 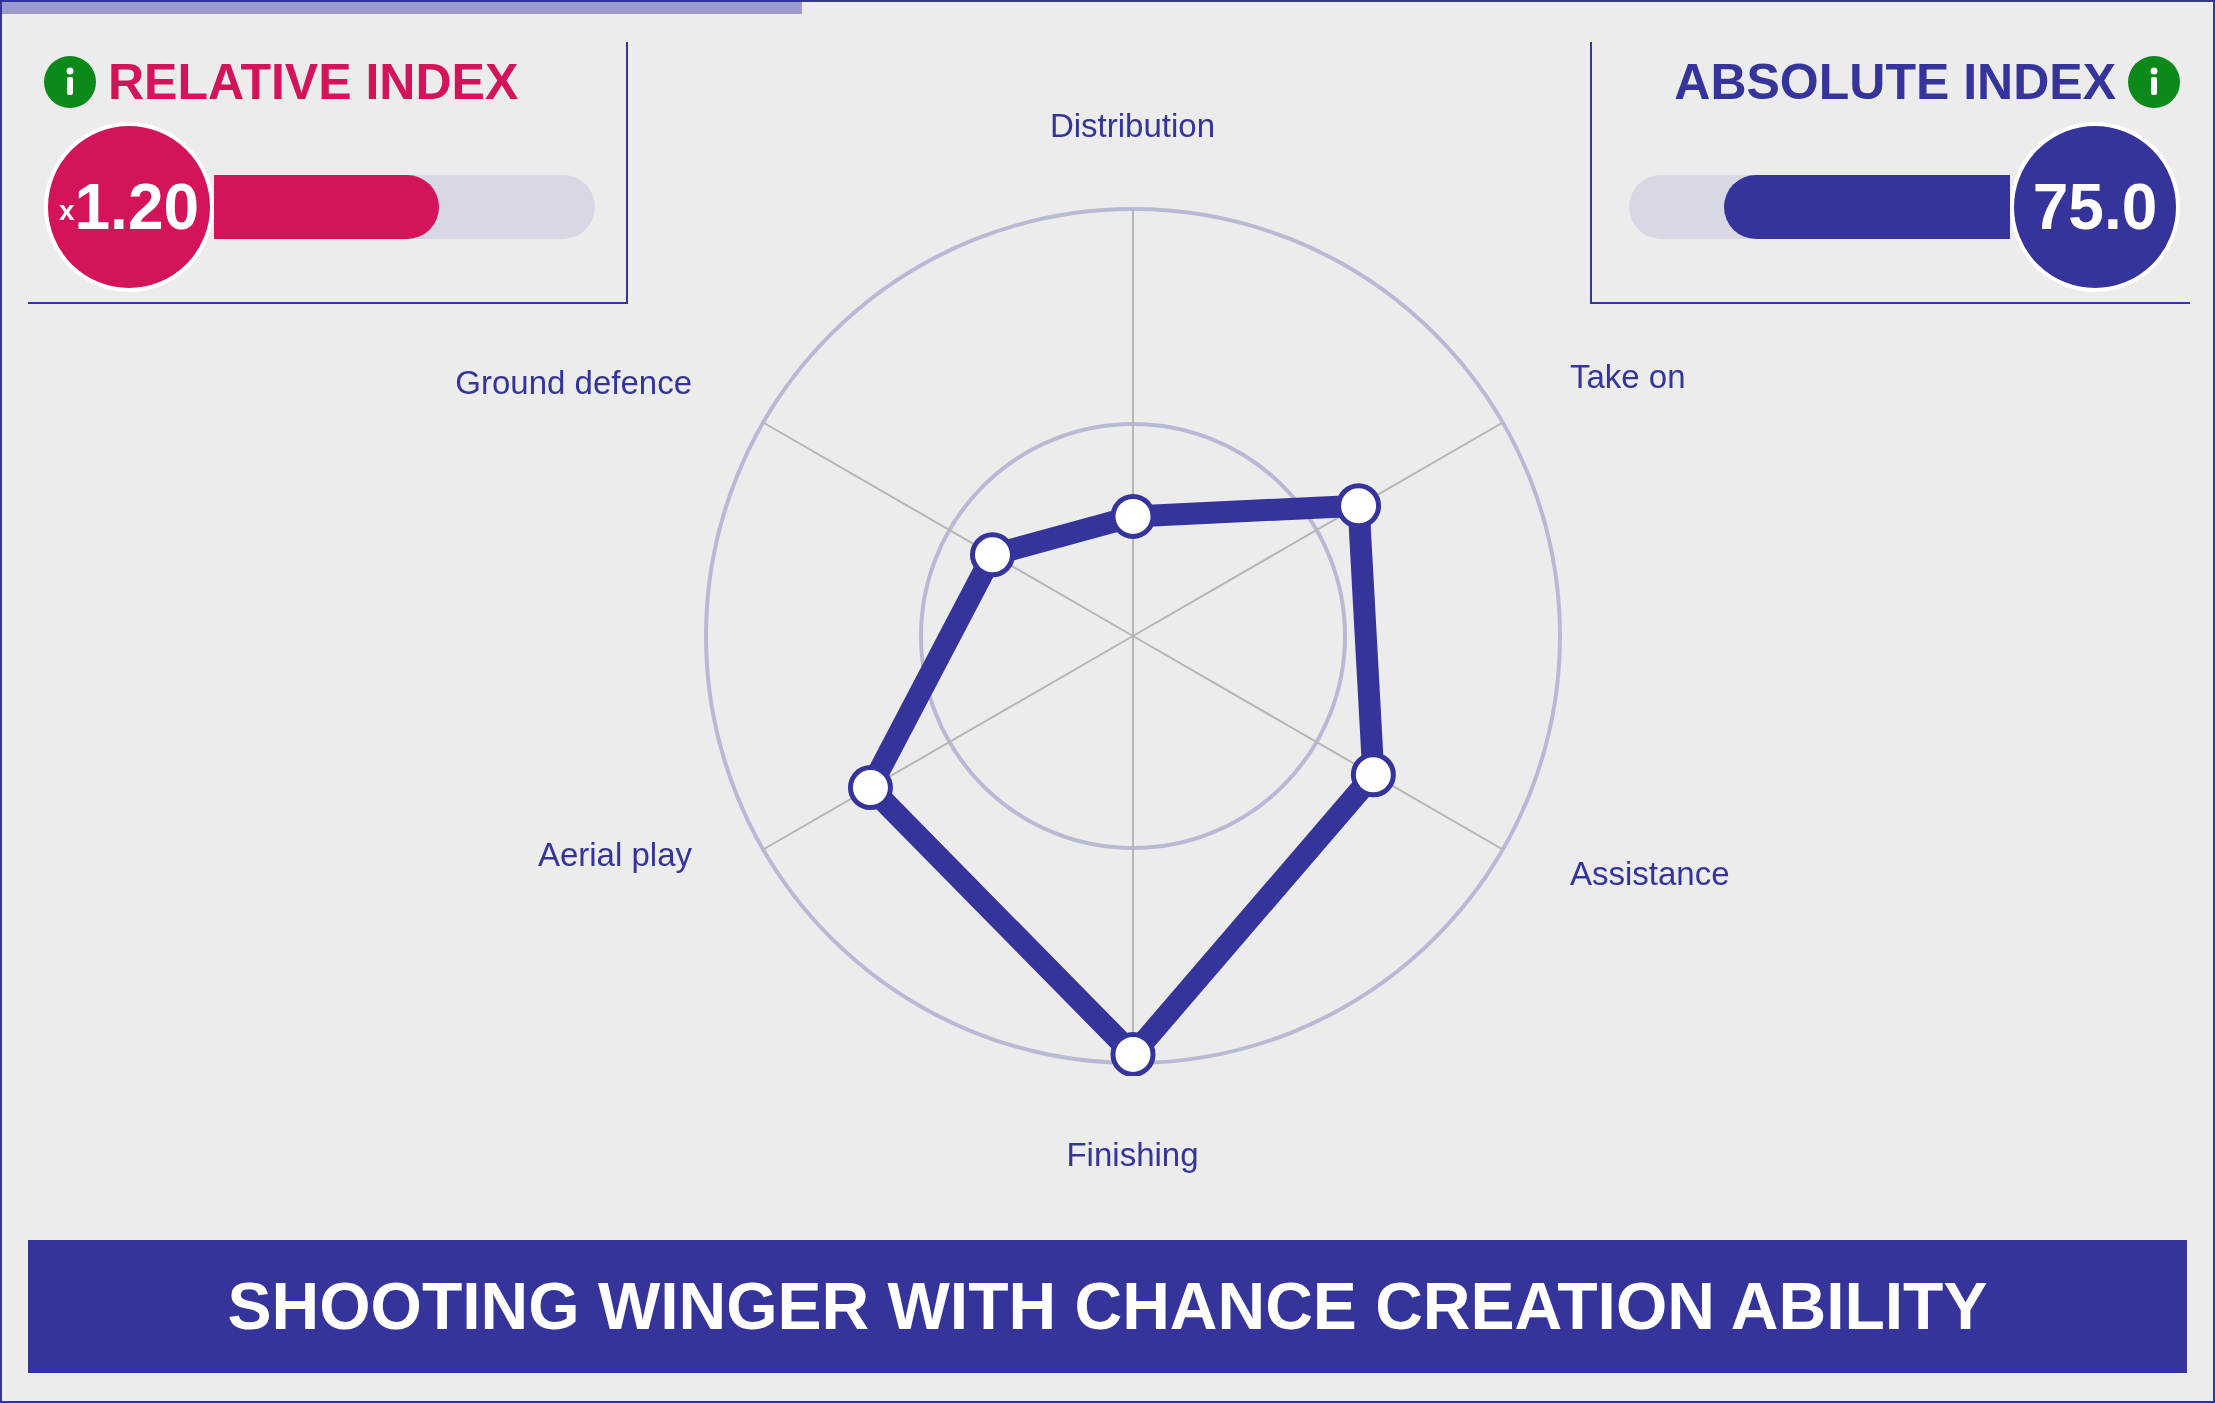 I want to click on absolute-index-value: 75.0, so click(x=2095, y=207).